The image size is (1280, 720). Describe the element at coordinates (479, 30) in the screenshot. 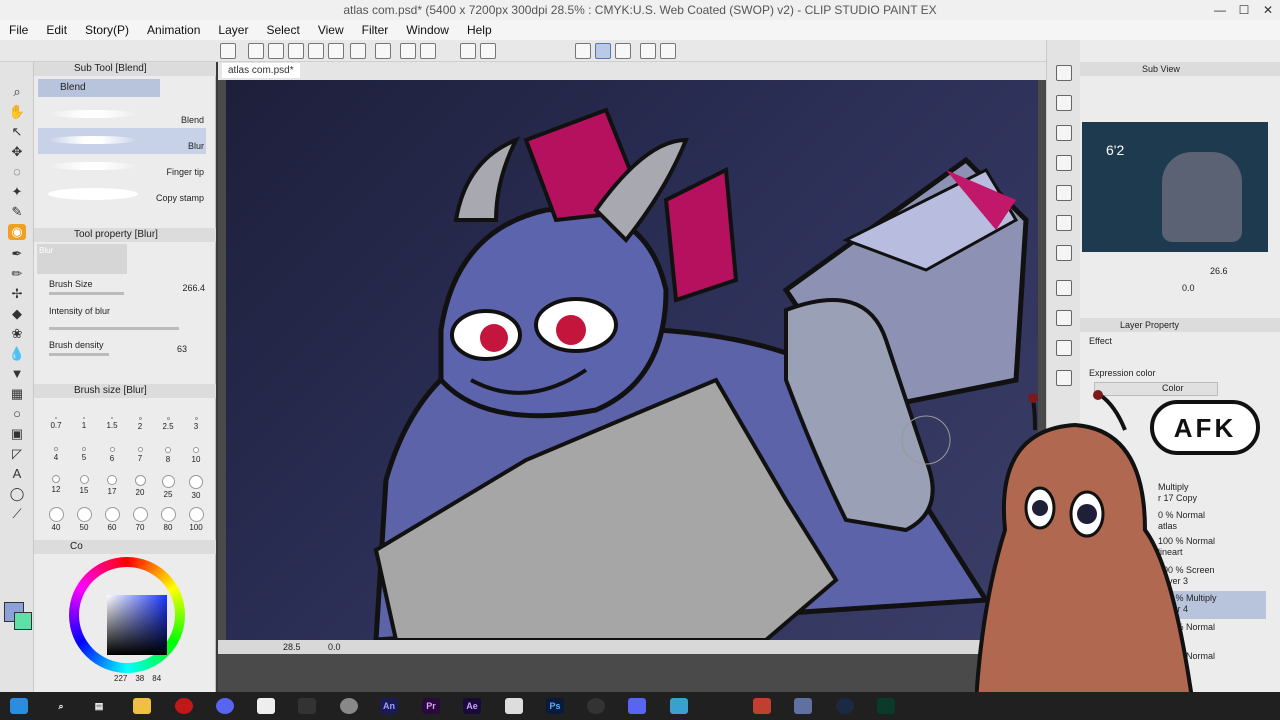

I see `menu-help: Help` at that location.